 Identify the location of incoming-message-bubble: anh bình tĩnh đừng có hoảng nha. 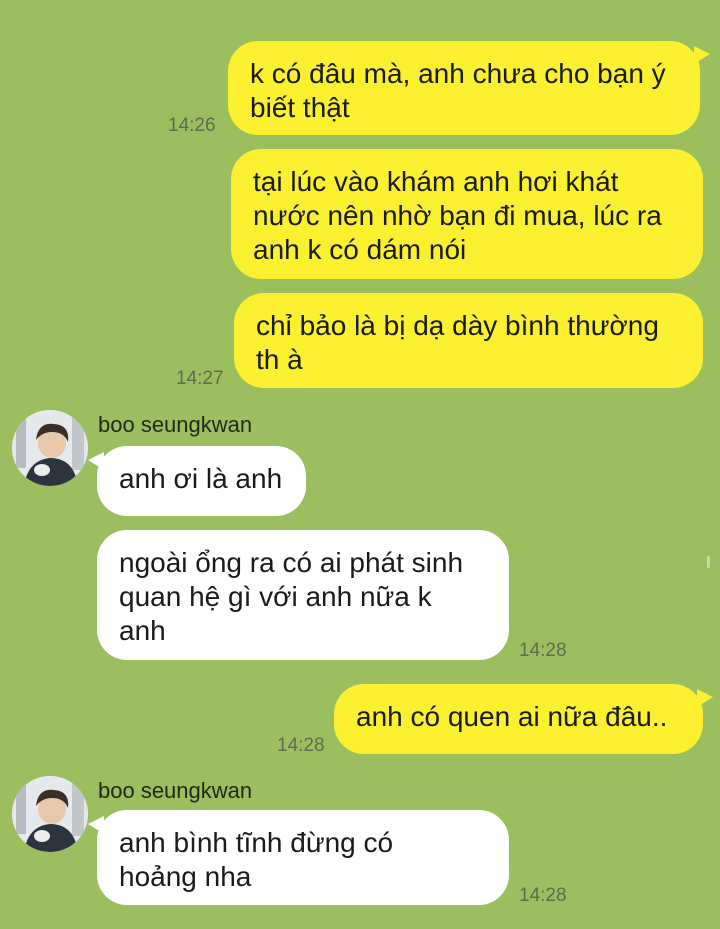
(303, 857).